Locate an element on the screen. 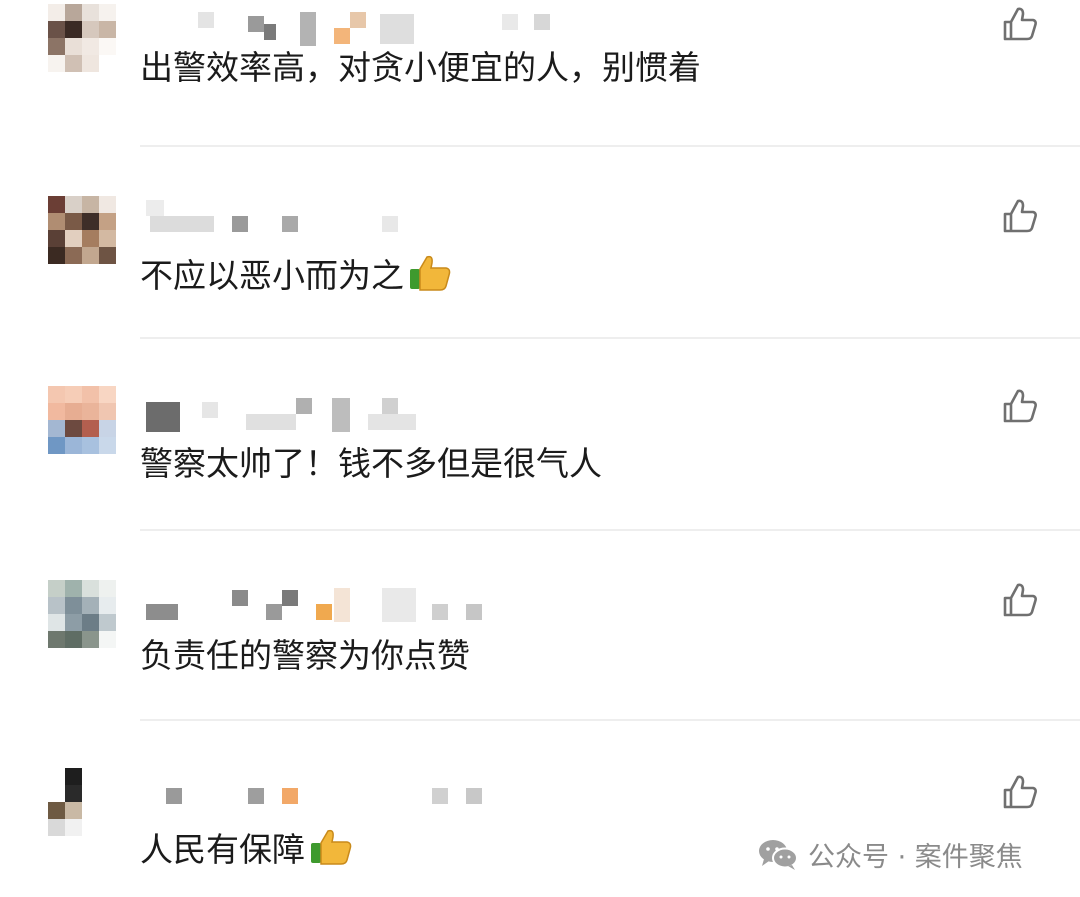  comment-text-content: 出警效率高，对贪小便宜的人，别惯着 is located at coordinates (420, 67).